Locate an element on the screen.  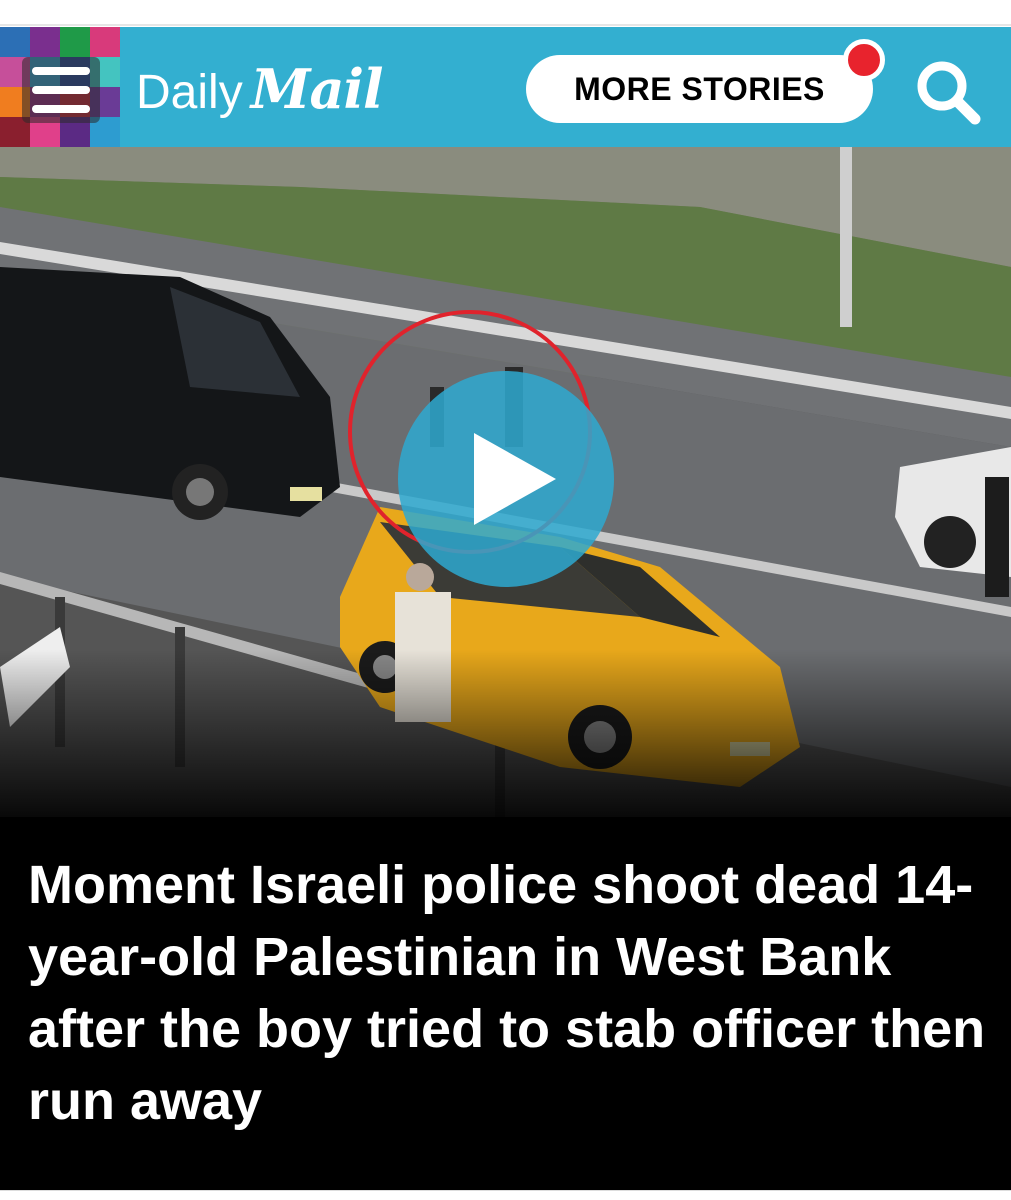
logo-daily: Daily is located at coordinates (189, 92).